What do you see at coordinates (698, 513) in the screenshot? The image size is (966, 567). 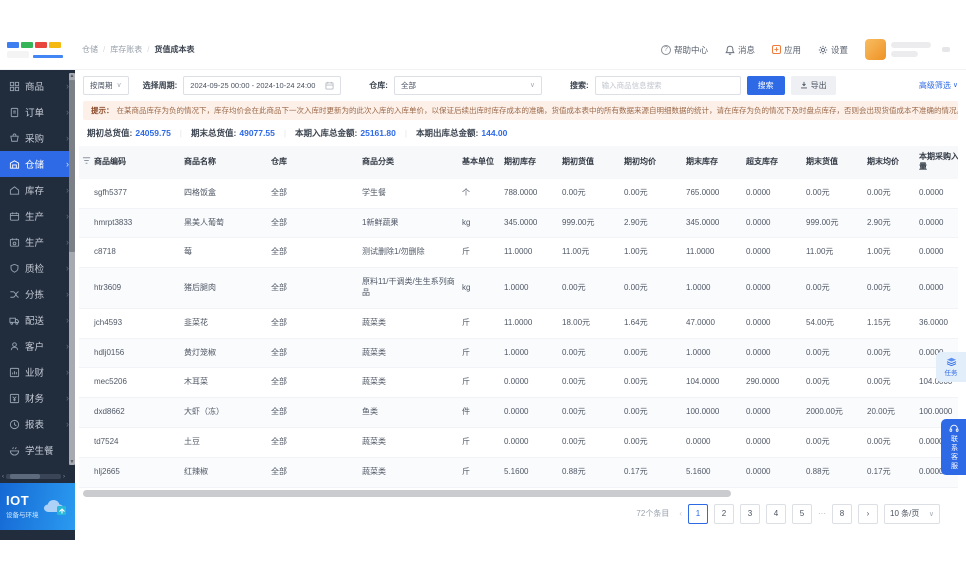 I see `page-button-1: 1` at bounding box center [698, 513].